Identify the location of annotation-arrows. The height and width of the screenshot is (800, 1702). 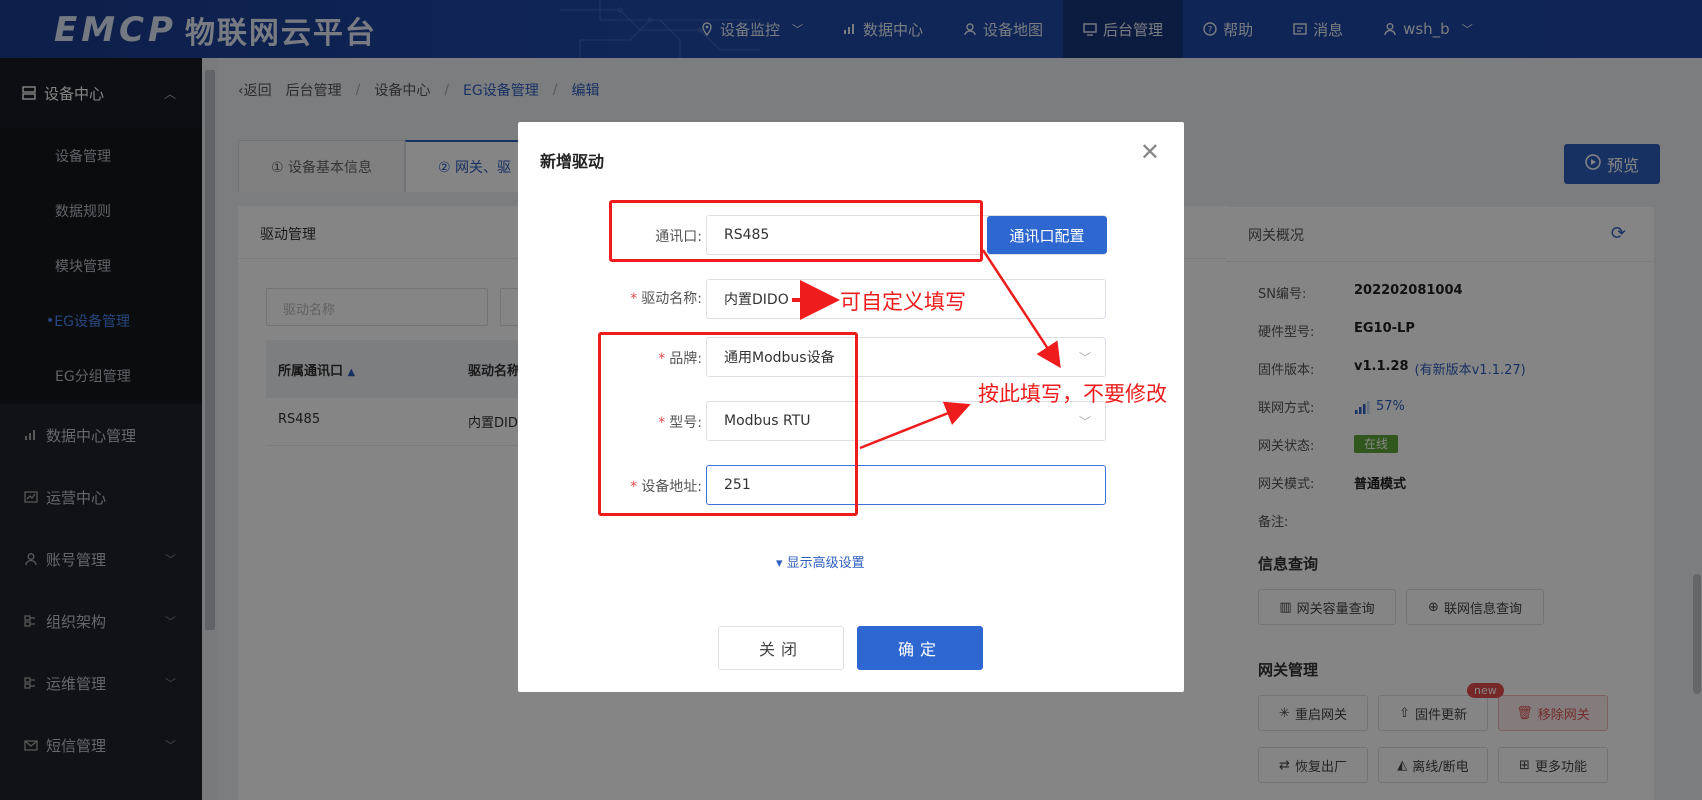
(926, 349).